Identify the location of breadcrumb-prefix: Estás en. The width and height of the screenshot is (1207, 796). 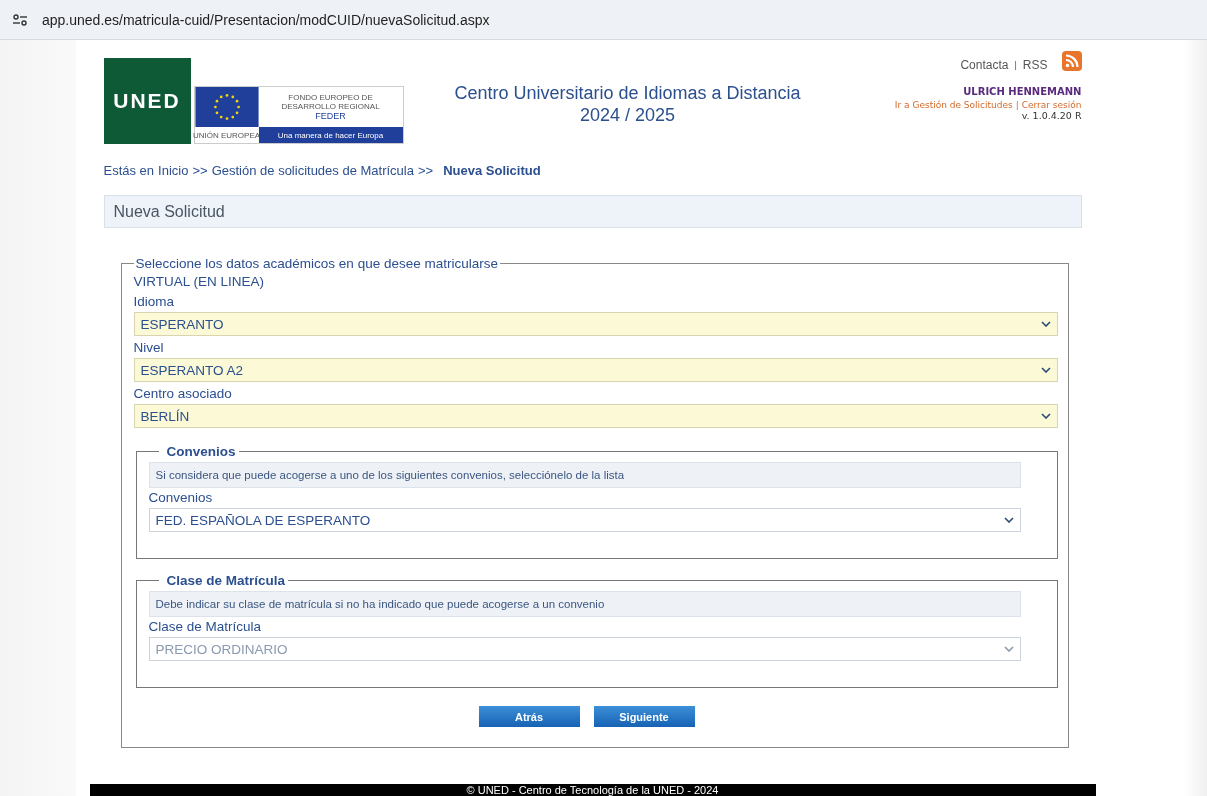
(129, 170).